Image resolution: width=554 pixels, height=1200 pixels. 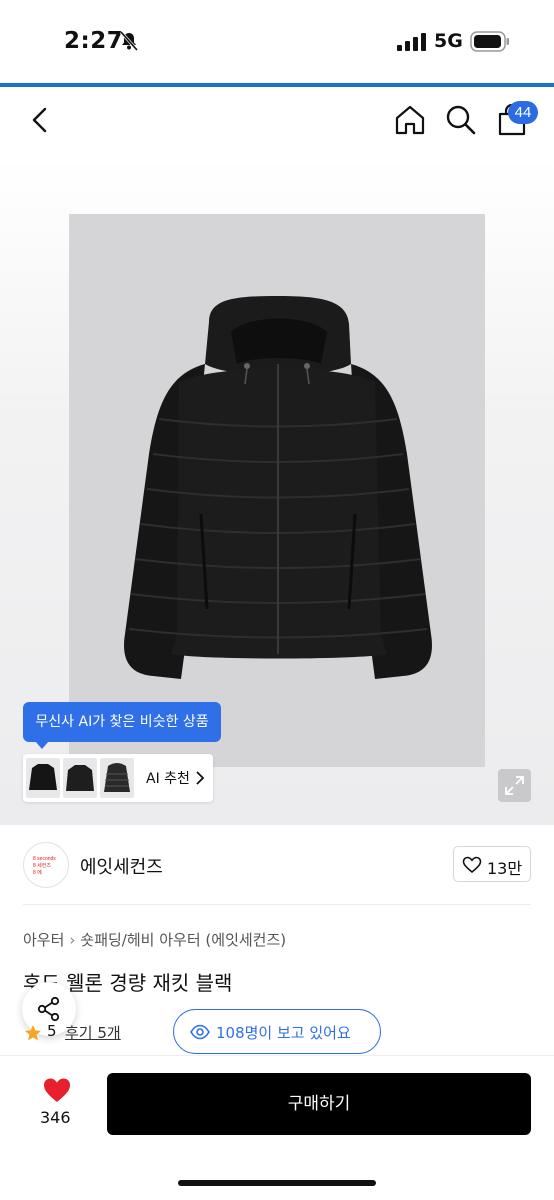 What do you see at coordinates (283, 1033) in the screenshot?
I see `viewers-text: 108명이 보고 있어요` at bounding box center [283, 1033].